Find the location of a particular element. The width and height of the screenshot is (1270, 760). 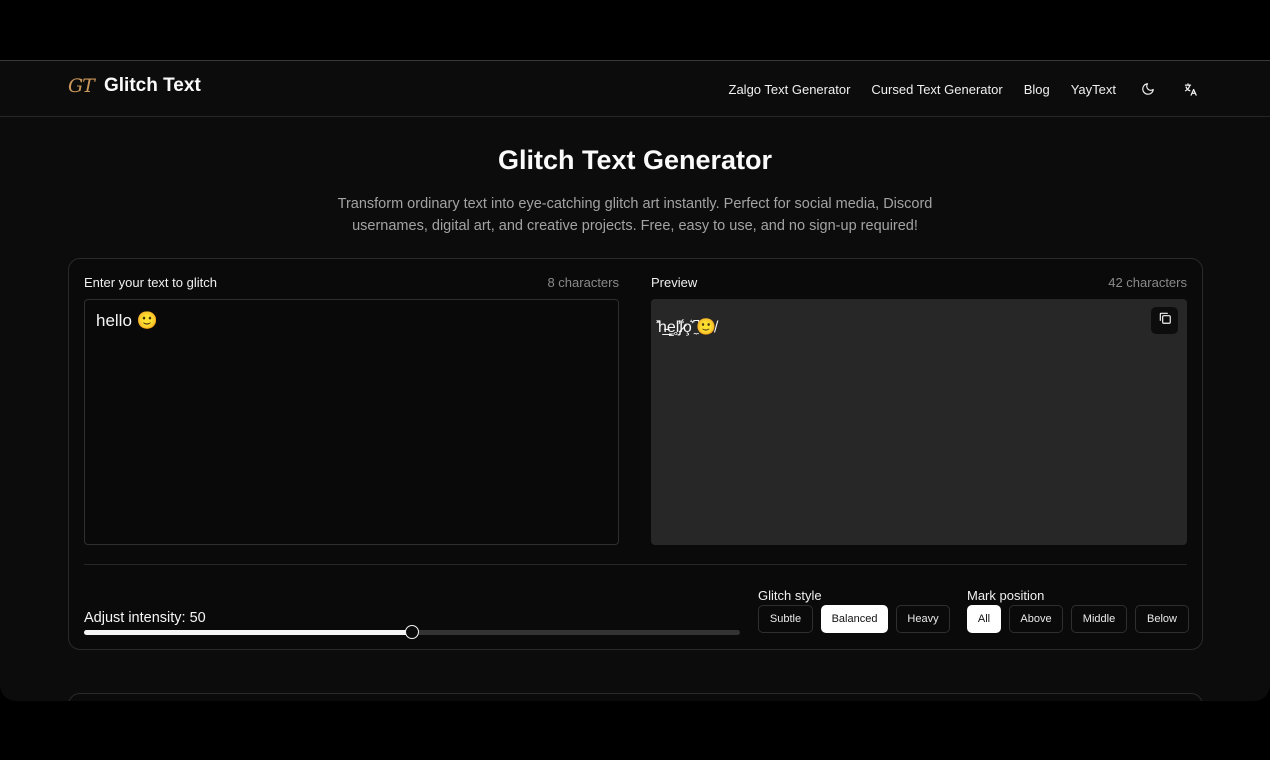

mark-position-options: All Above Middle Below is located at coordinates (1082, 619).